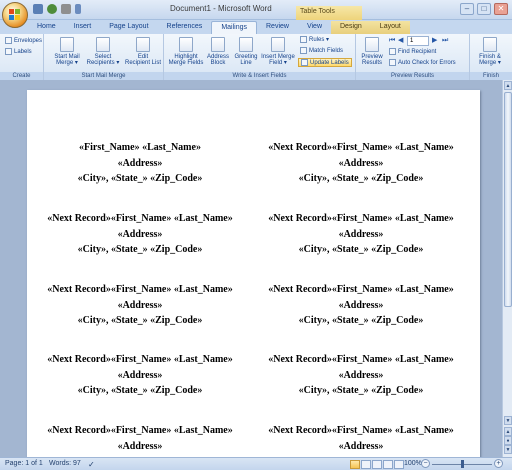 This screenshot has height=470, width=512. I want to click on previous-page-icon: ▲, so click(508, 431).